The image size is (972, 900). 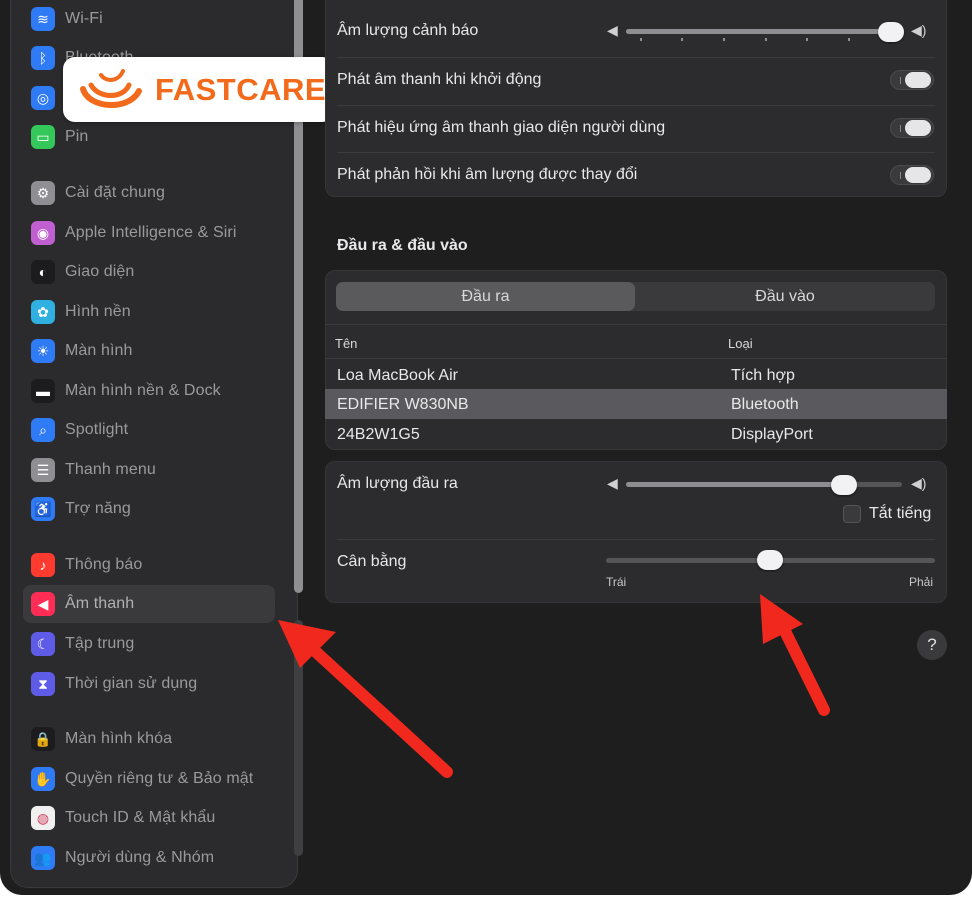 What do you see at coordinates (149, 604) in the screenshot?
I see `sidebar-item: ◀ Âm thanh` at bounding box center [149, 604].